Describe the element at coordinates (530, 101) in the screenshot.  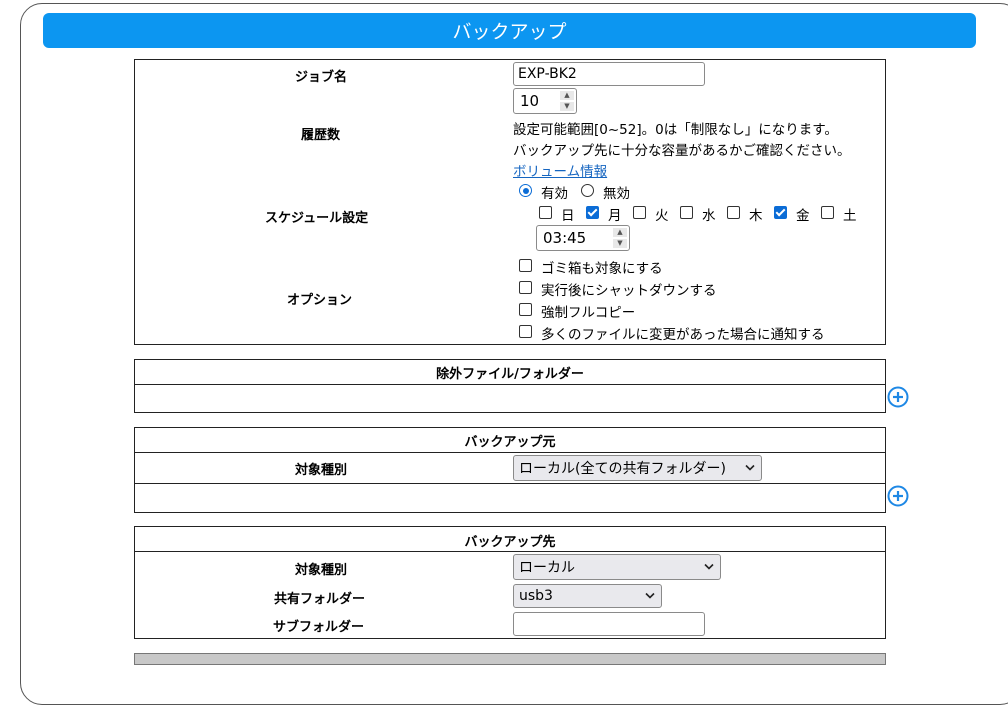
I see `history-value: 10` at that location.